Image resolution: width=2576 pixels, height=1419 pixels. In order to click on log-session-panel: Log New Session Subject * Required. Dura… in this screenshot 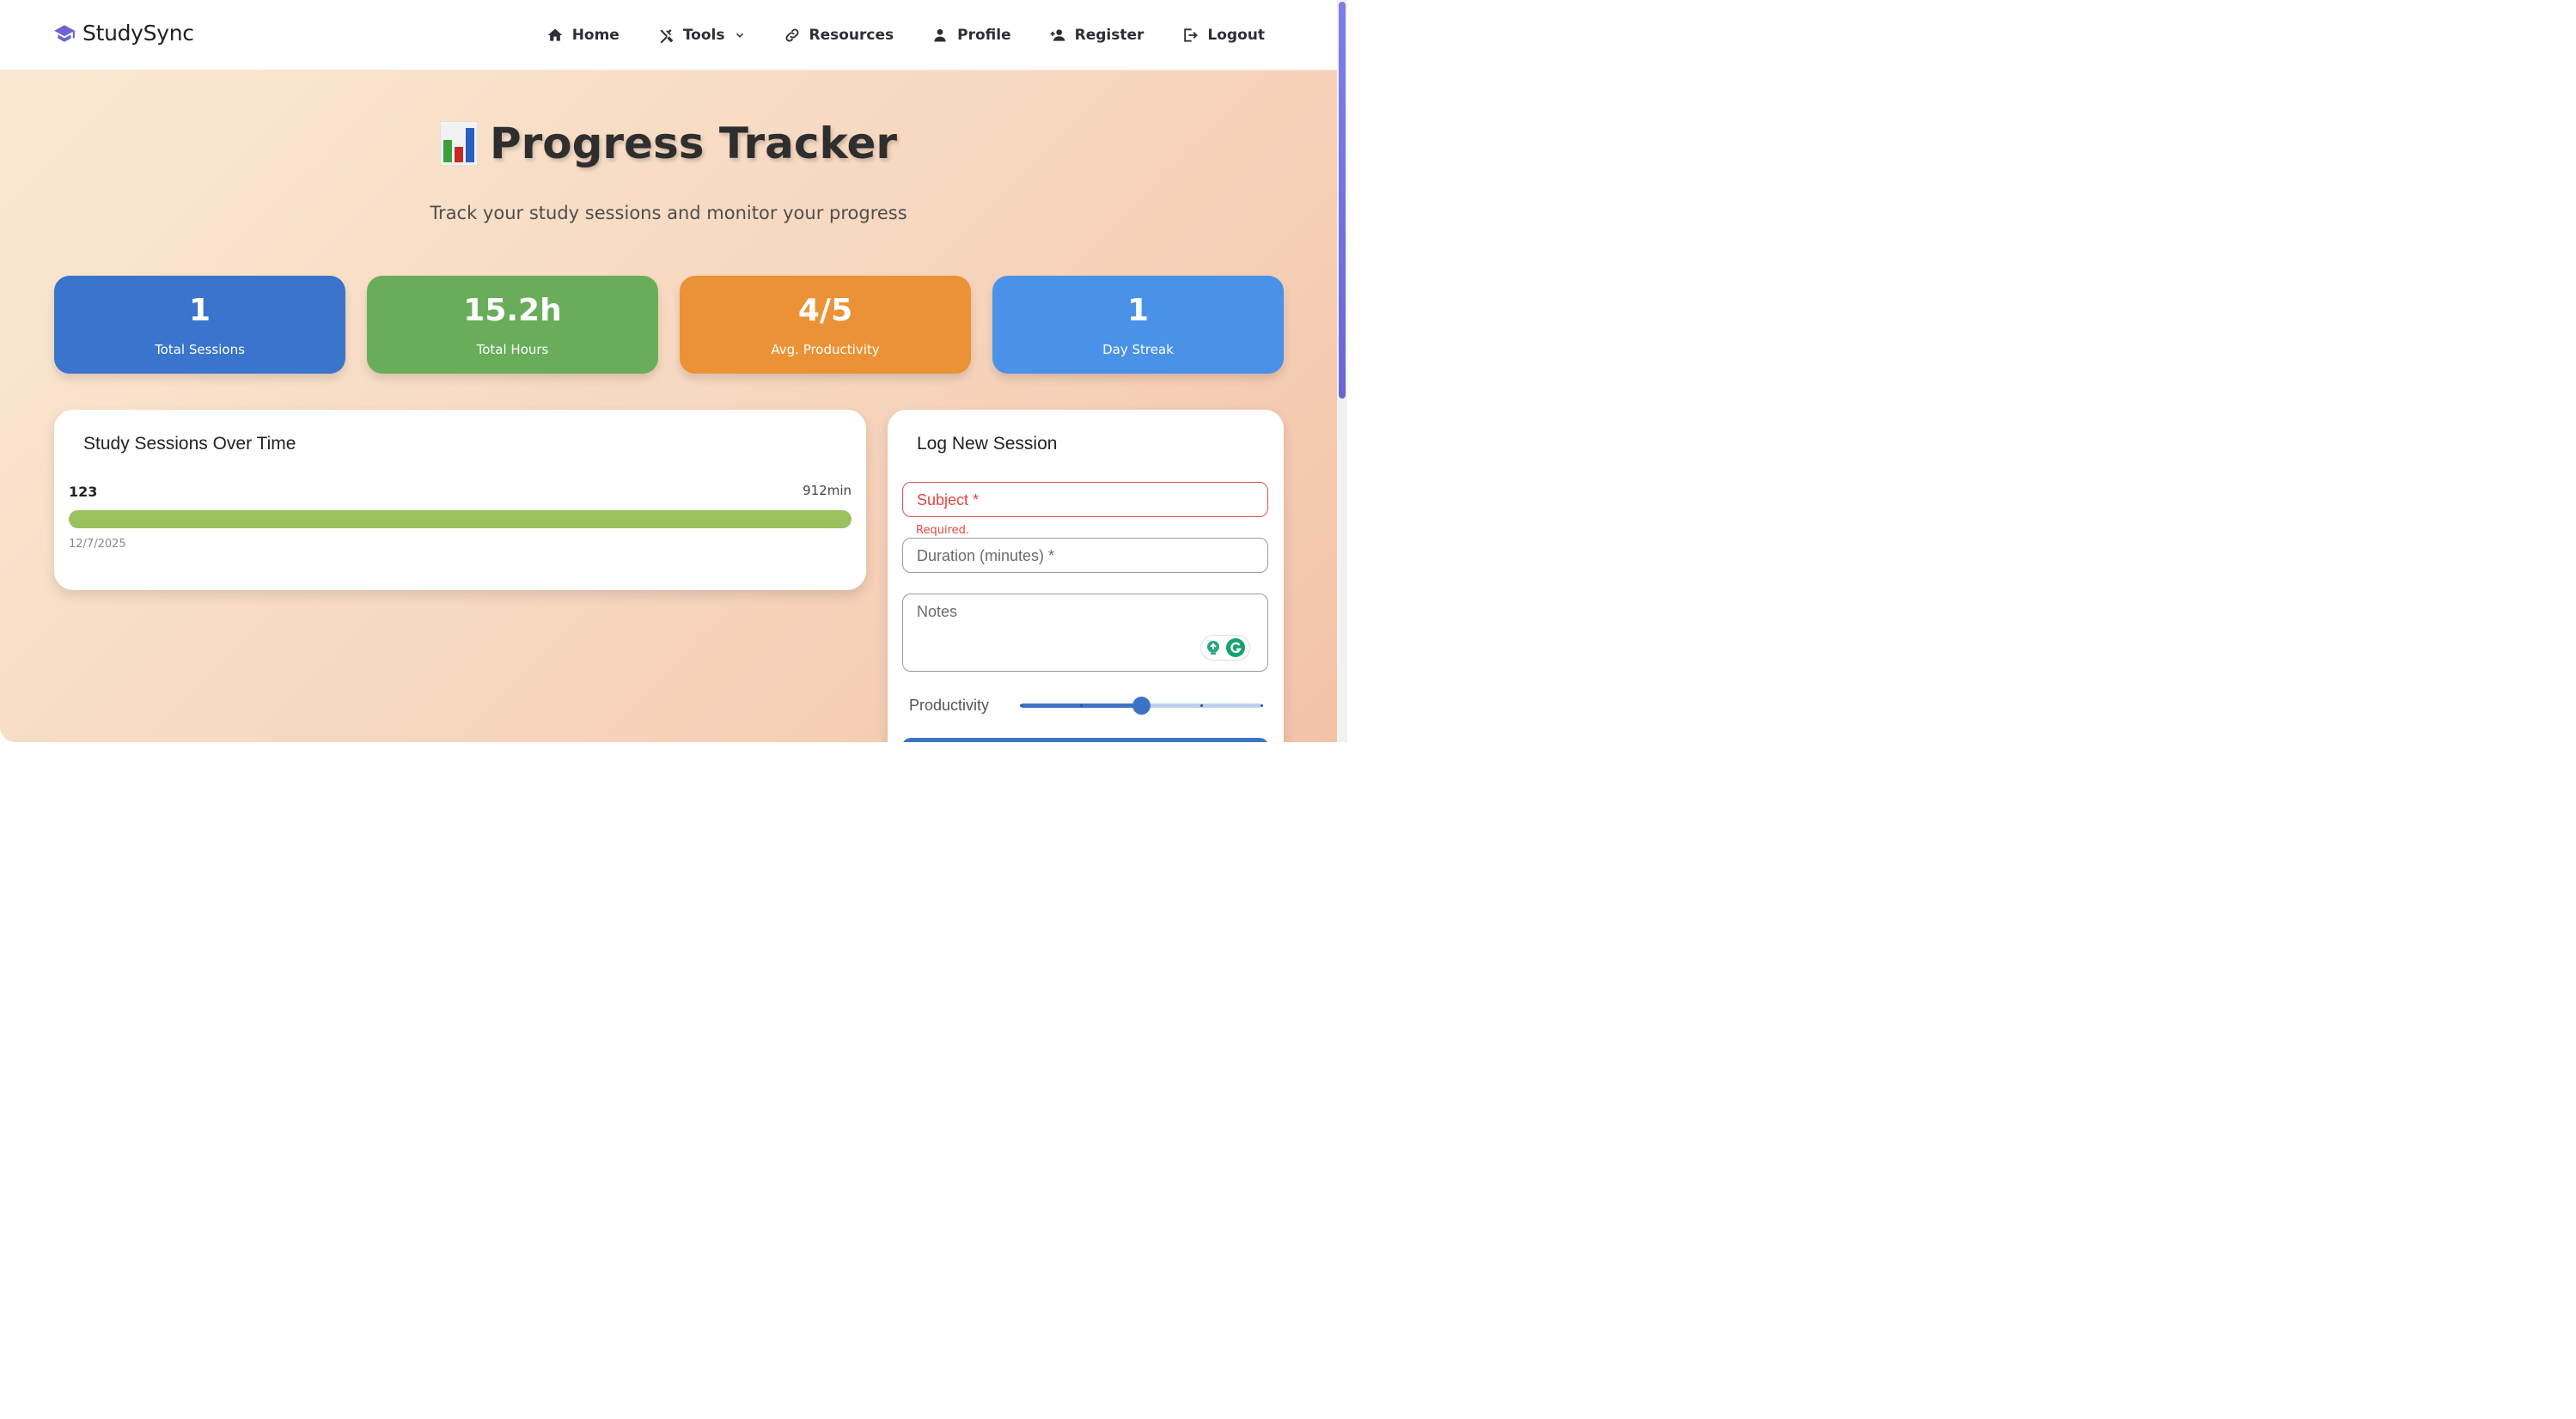, I will do `click(1086, 576)`.